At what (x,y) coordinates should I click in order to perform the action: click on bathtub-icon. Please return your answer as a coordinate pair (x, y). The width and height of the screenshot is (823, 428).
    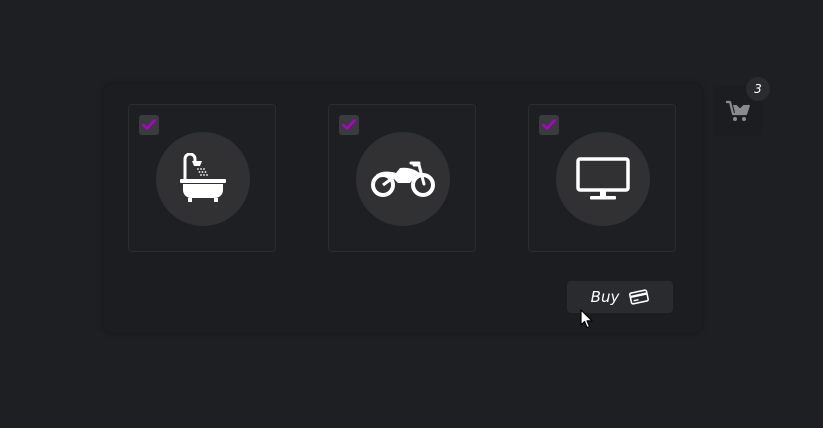
    Looking at the image, I should click on (203, 177).